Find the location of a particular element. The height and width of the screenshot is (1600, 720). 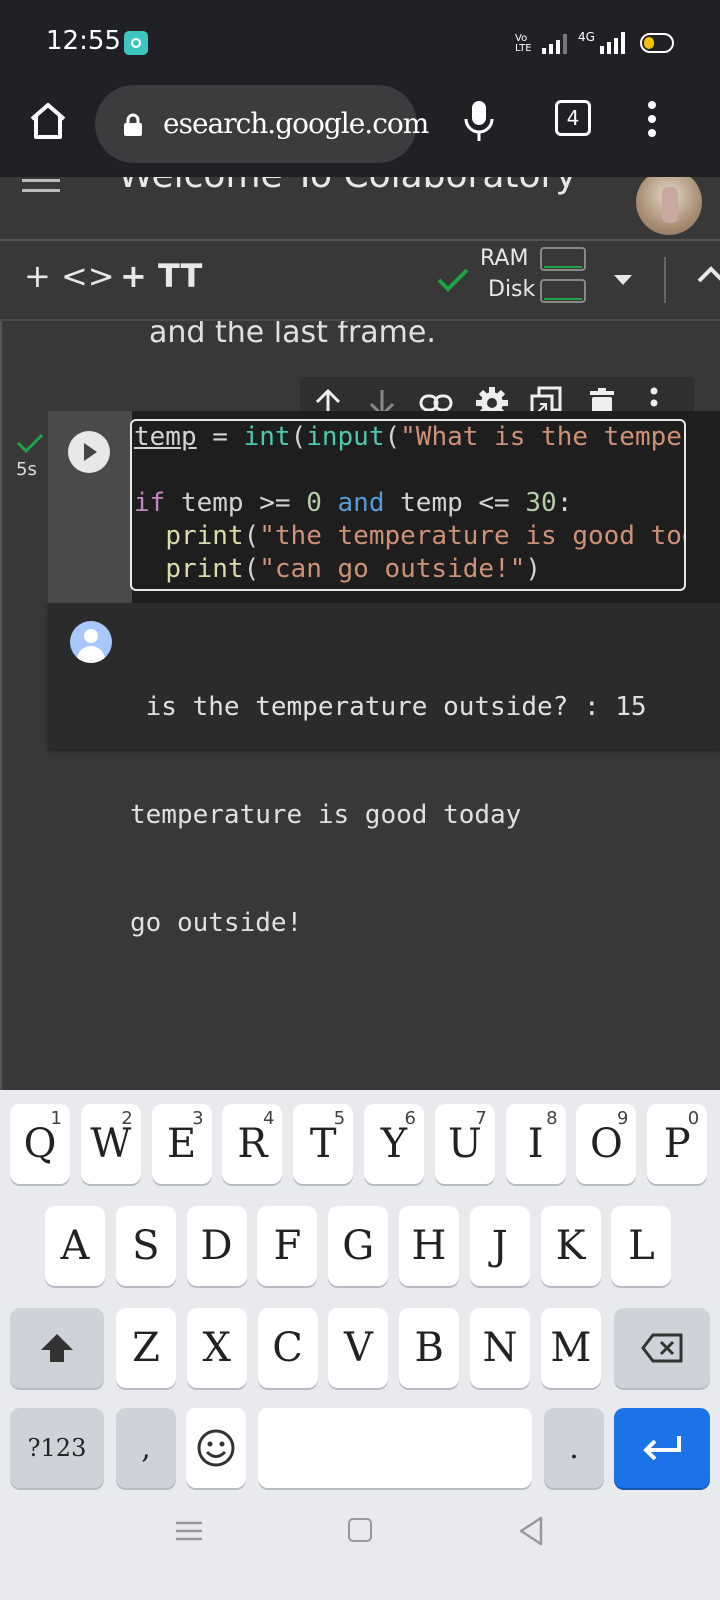

toolbar-divider is located at coordinates (665, 280).